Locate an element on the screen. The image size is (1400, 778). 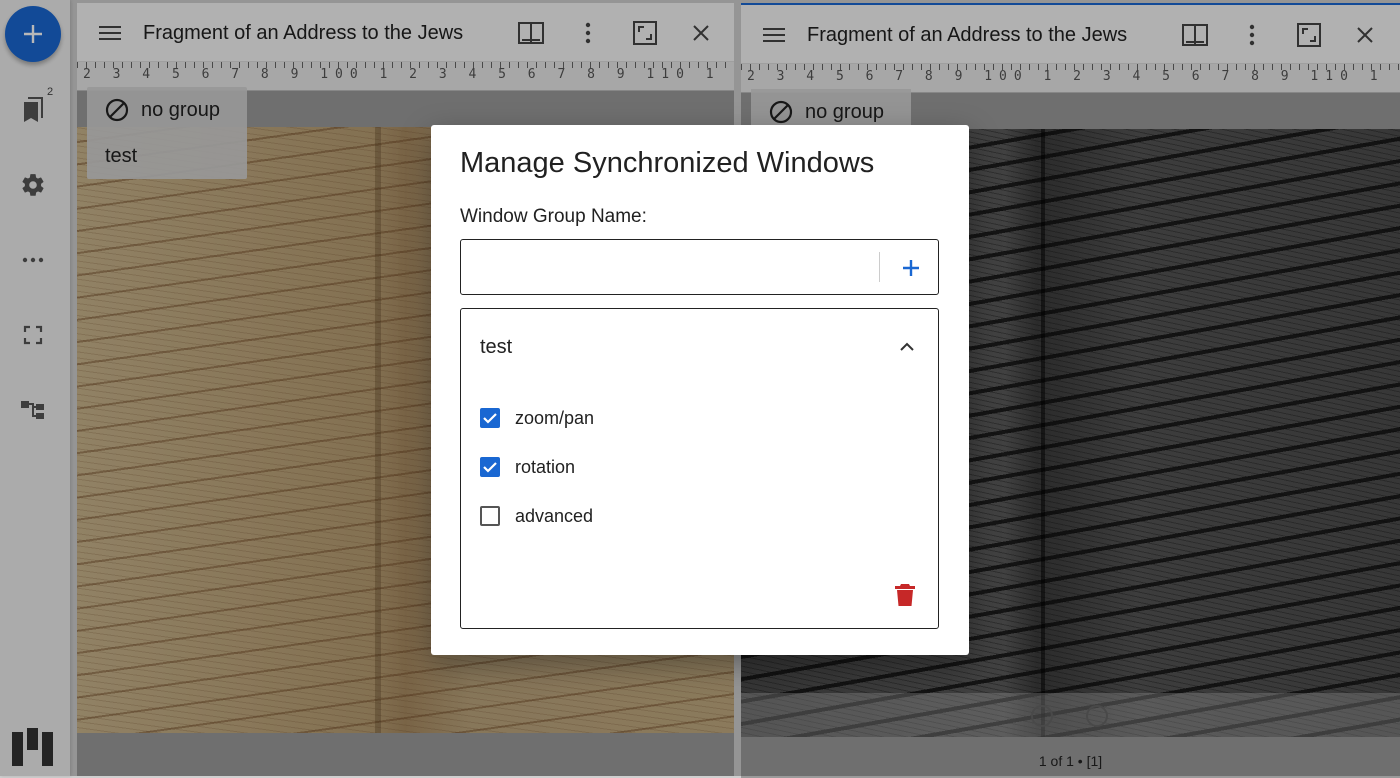
checkbox-label: rotation is located at coordinates (545, 466).